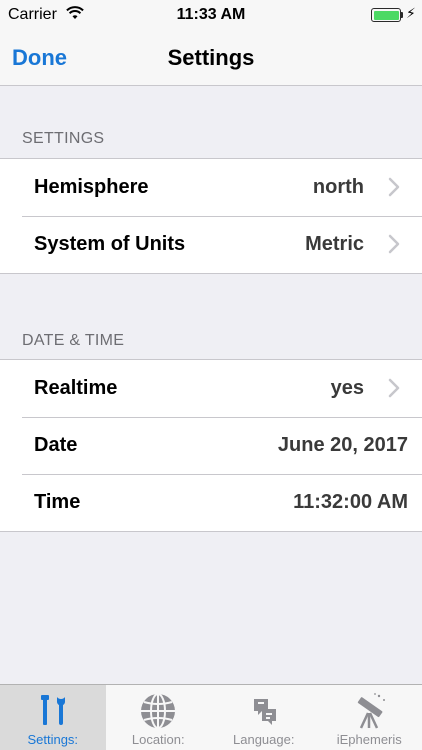 Image resolution: width=422 pixels, height=750 pixels. I want to click on row-value: north, so click(338, 187).